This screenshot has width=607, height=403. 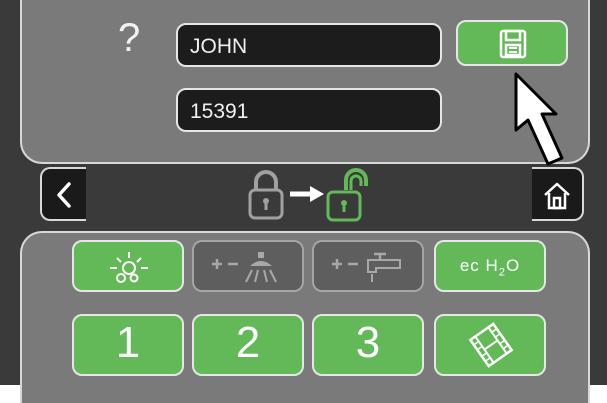 I want to click on ech2o-label: ec H2O, so click(x=490, y=267).